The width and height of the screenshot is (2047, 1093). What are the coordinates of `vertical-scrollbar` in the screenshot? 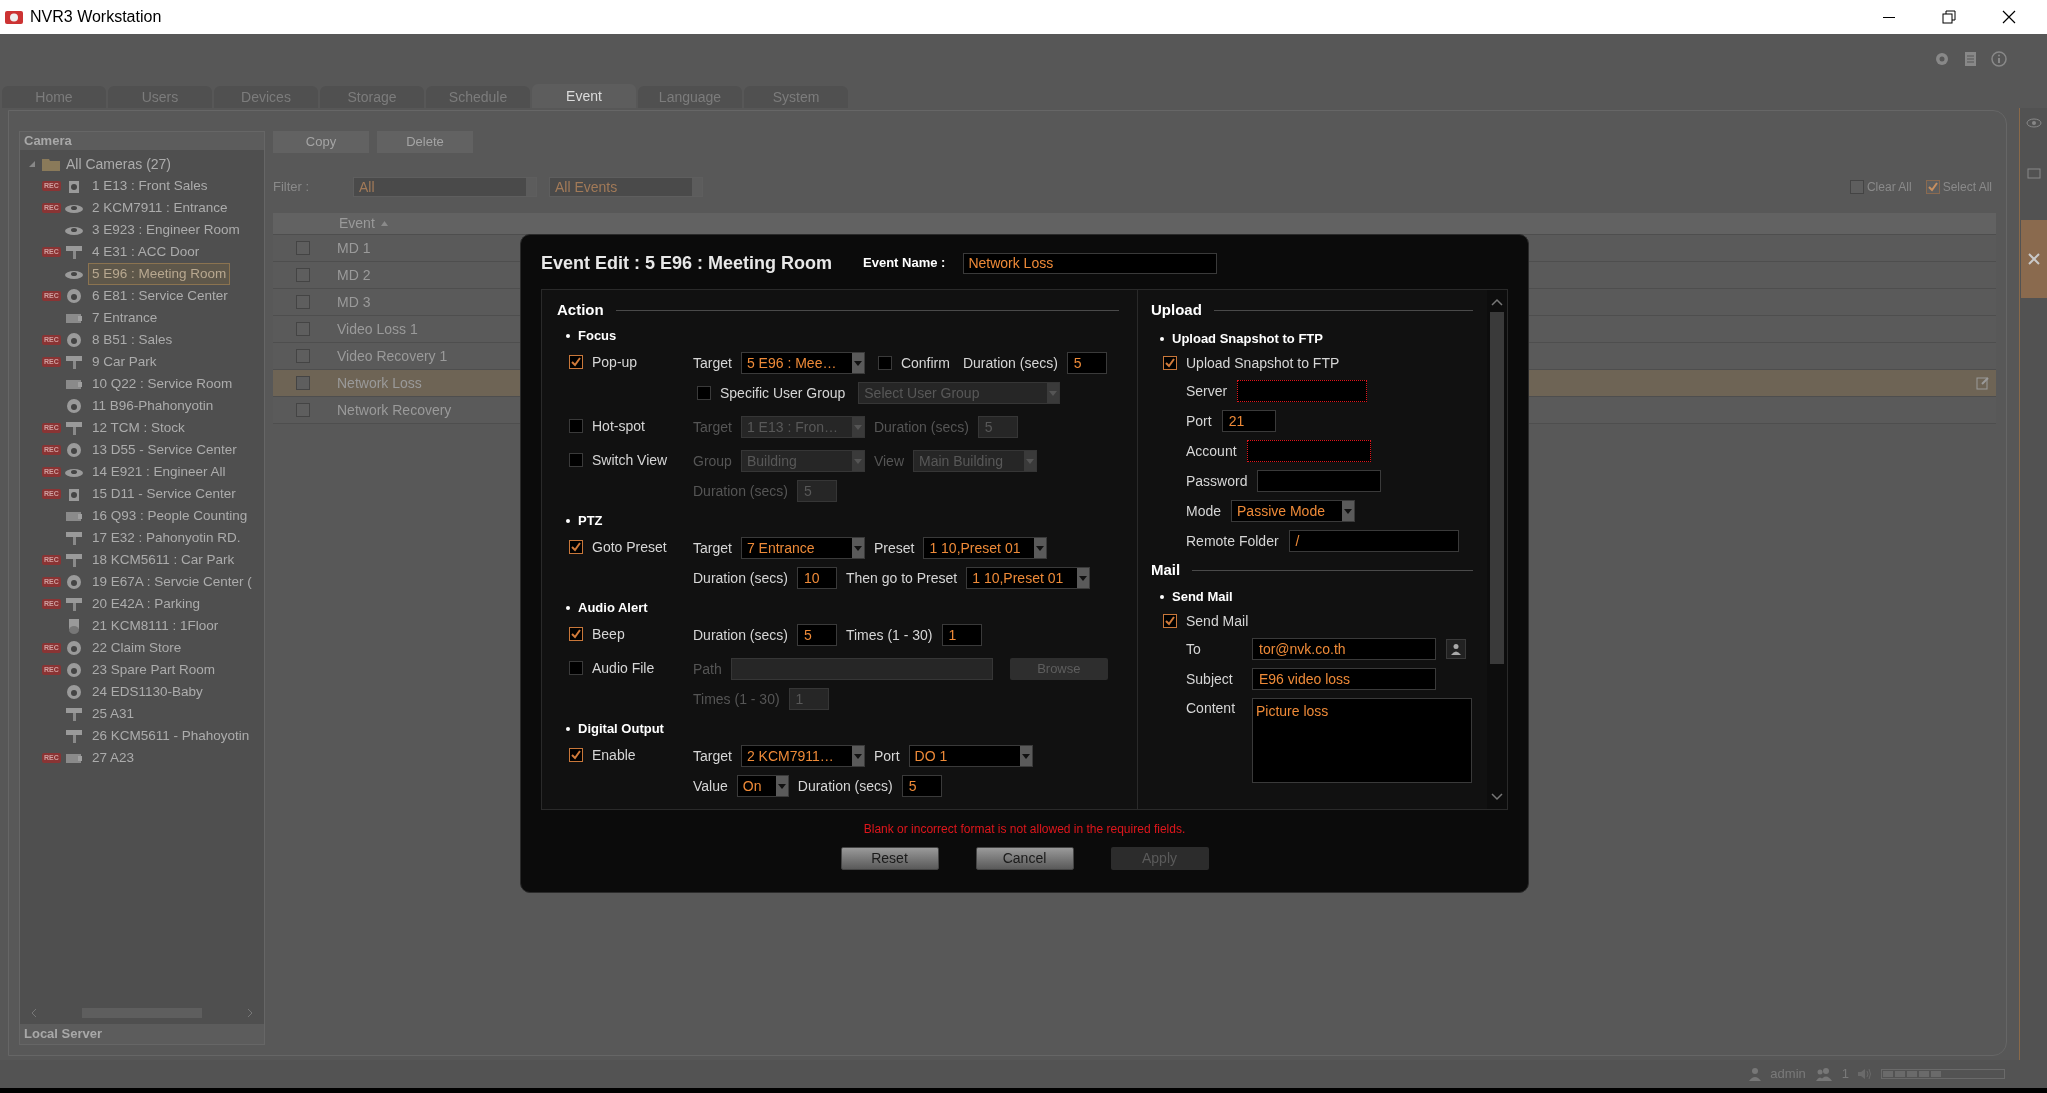 It's located at (1497, 549).